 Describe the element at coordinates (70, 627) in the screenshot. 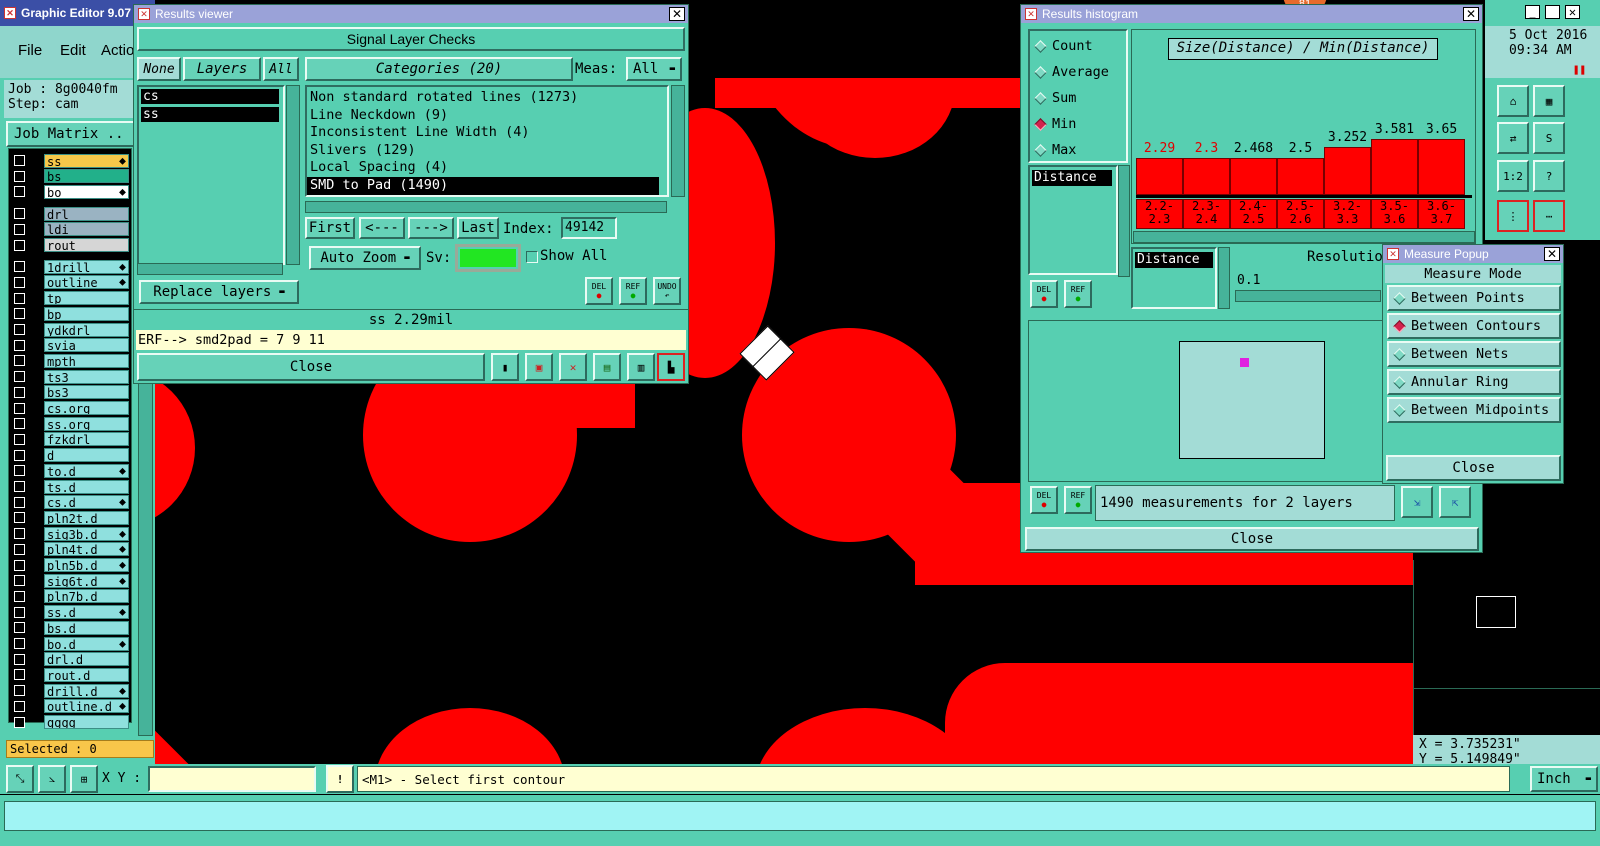

I see `layer-row-bs-d: bs.d` at that location.